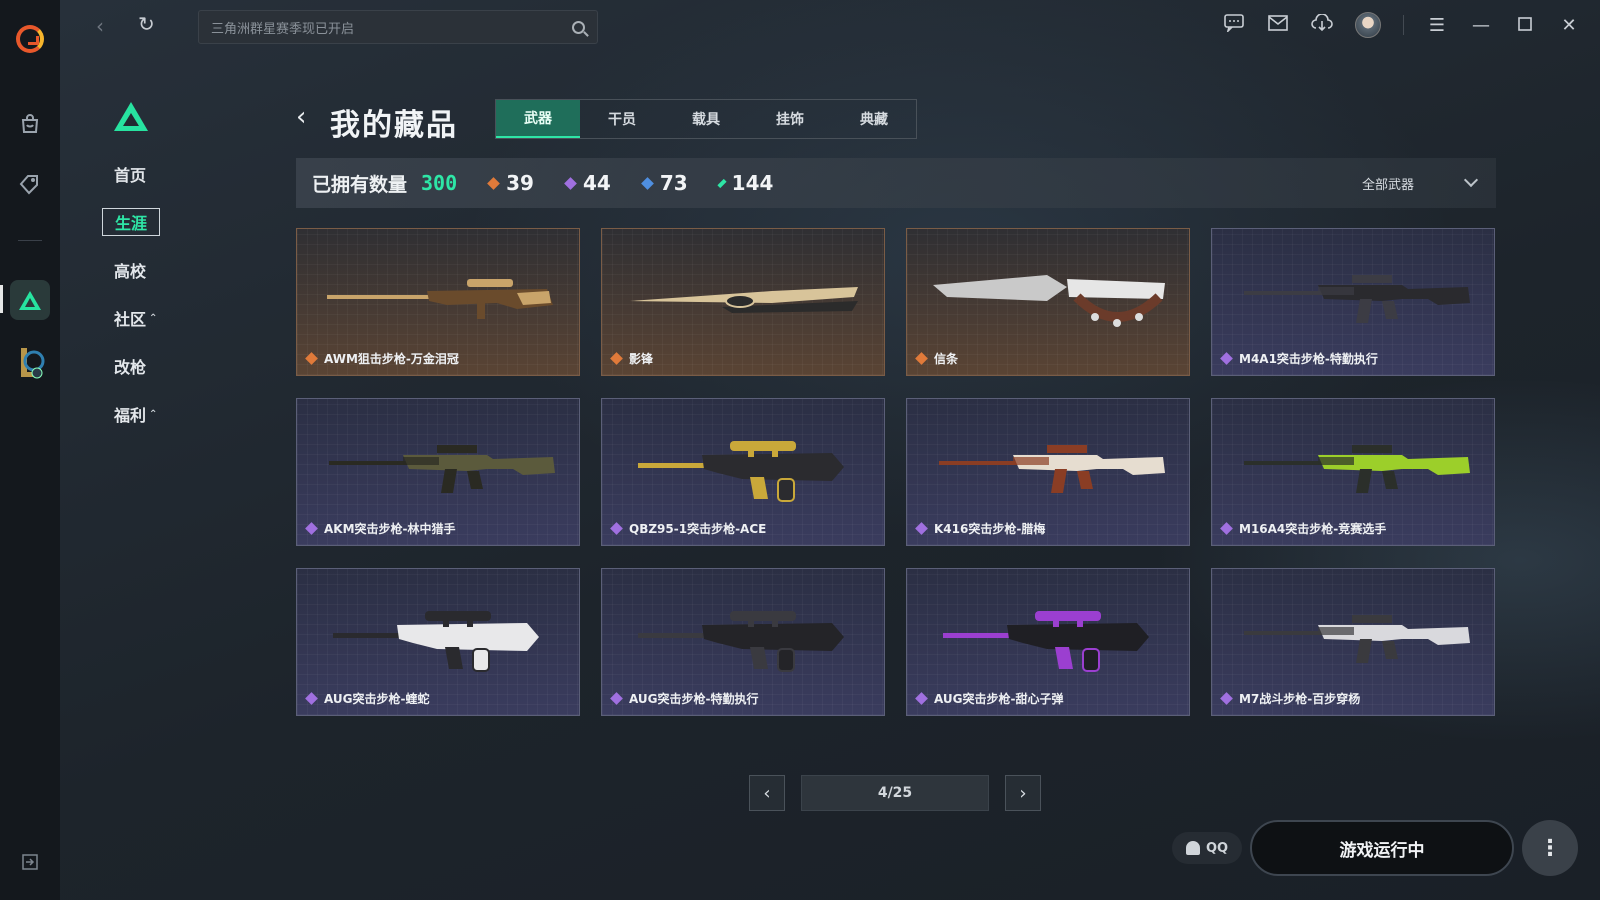 This screenshot has height=900, width=1600. What do you see at coordinates (722, 183) in the screenshot?
I see `green-gem-icon` at bounding box center [722, 183].